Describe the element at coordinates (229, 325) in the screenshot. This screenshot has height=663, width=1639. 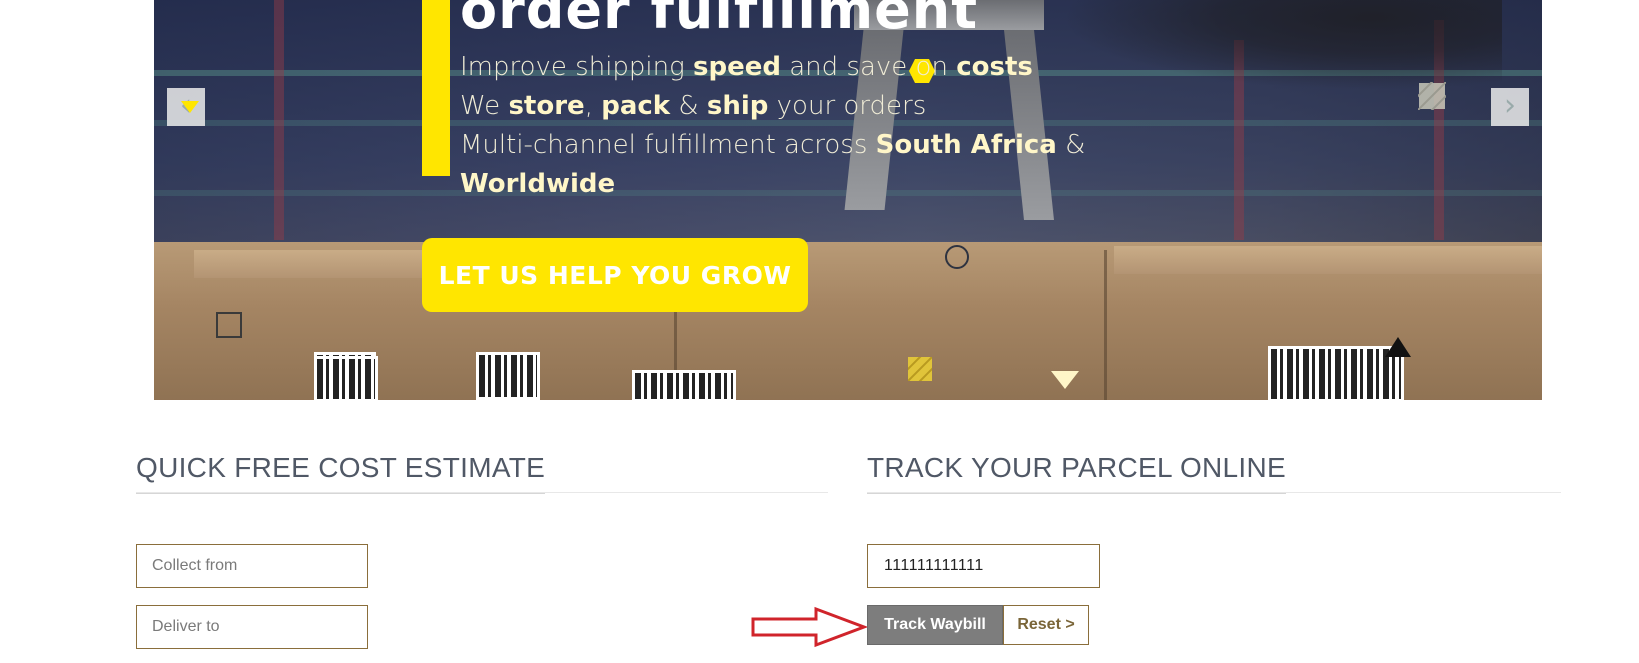
I see `square-outline-shape` at that location.